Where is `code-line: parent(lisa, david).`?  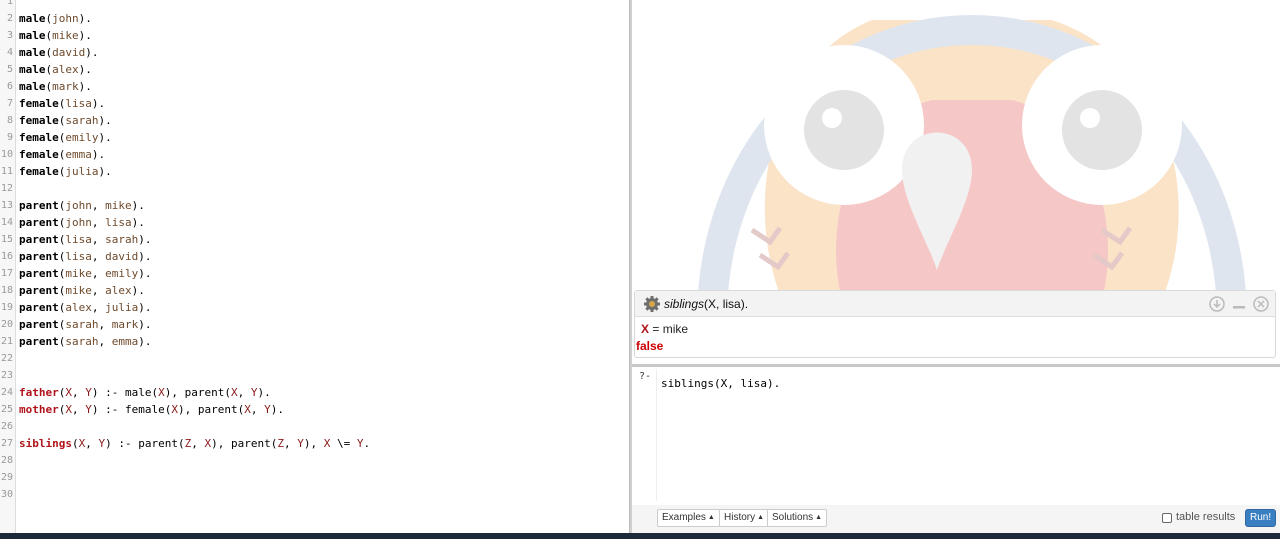
code-line: parent(lisa, david). is located at coordinates (85, 256).